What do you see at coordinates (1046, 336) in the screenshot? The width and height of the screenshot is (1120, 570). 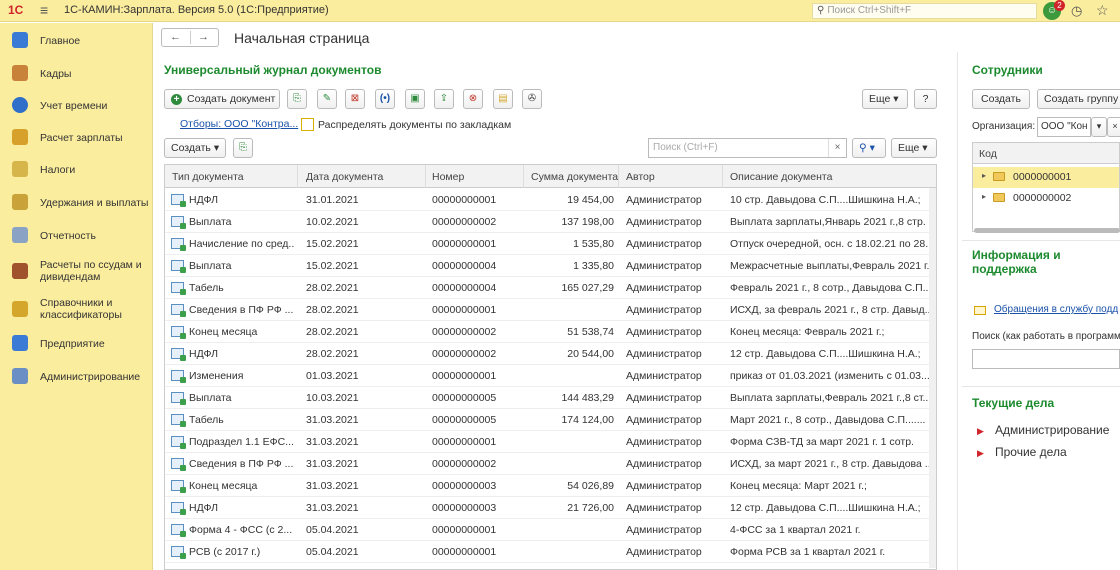 I see `support-search-label: Поиск (как работать в программе` at bounding box center [1046, 336].